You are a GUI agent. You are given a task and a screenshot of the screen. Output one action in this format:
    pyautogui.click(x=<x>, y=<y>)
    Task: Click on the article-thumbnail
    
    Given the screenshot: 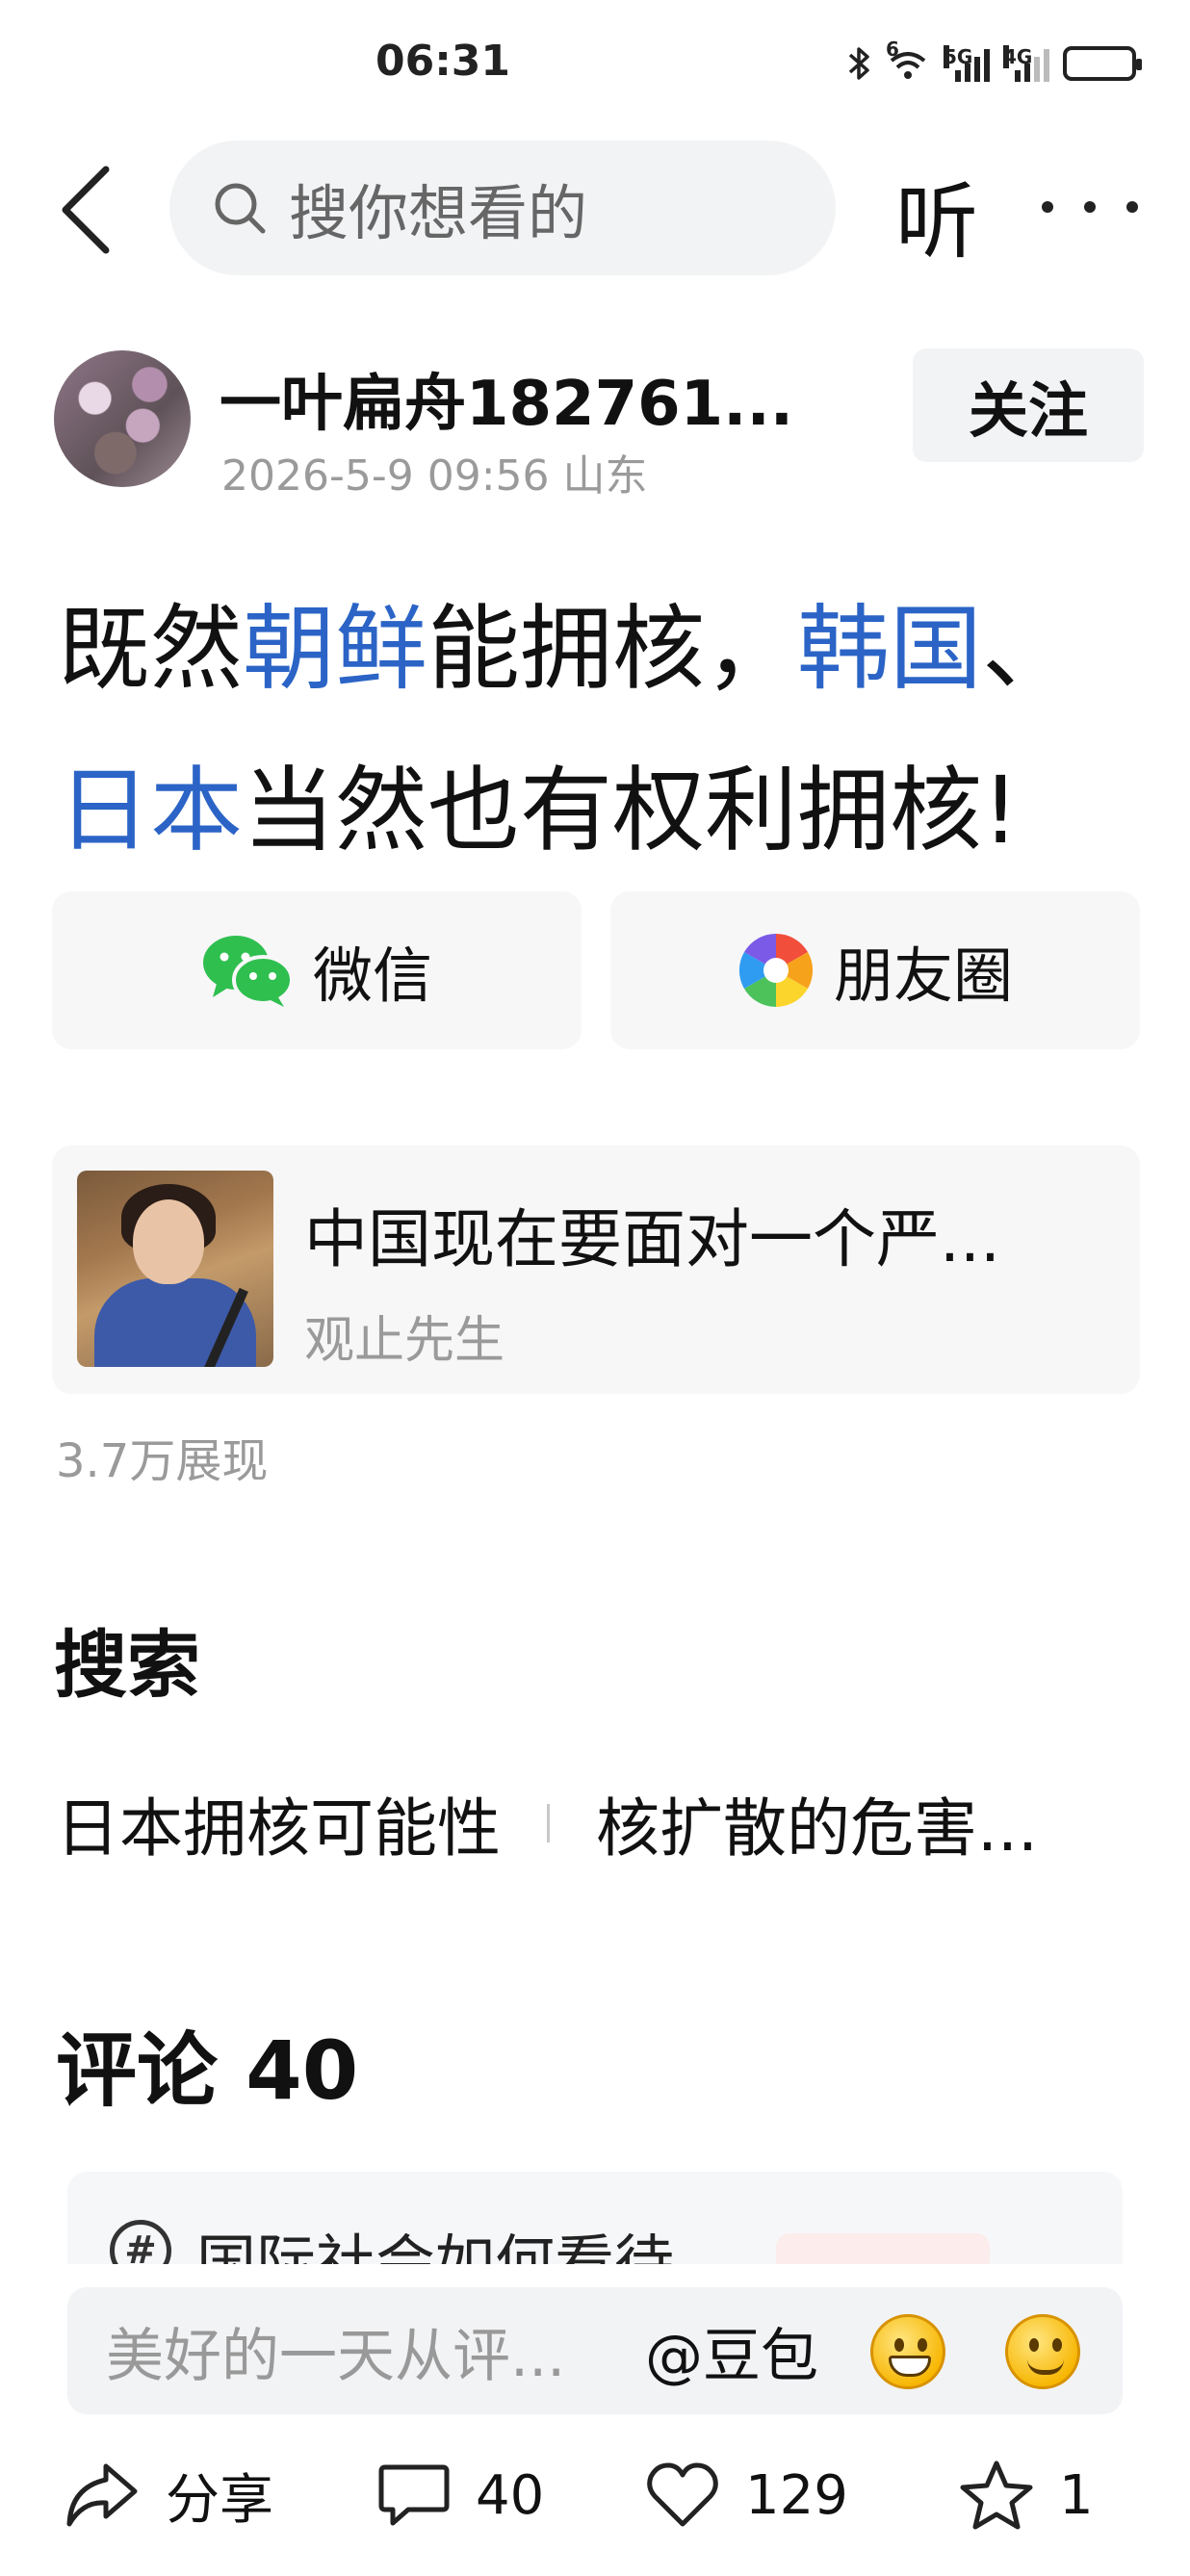 What is the action you would take?
    pyautogui.click(x=175, y=1269)
    